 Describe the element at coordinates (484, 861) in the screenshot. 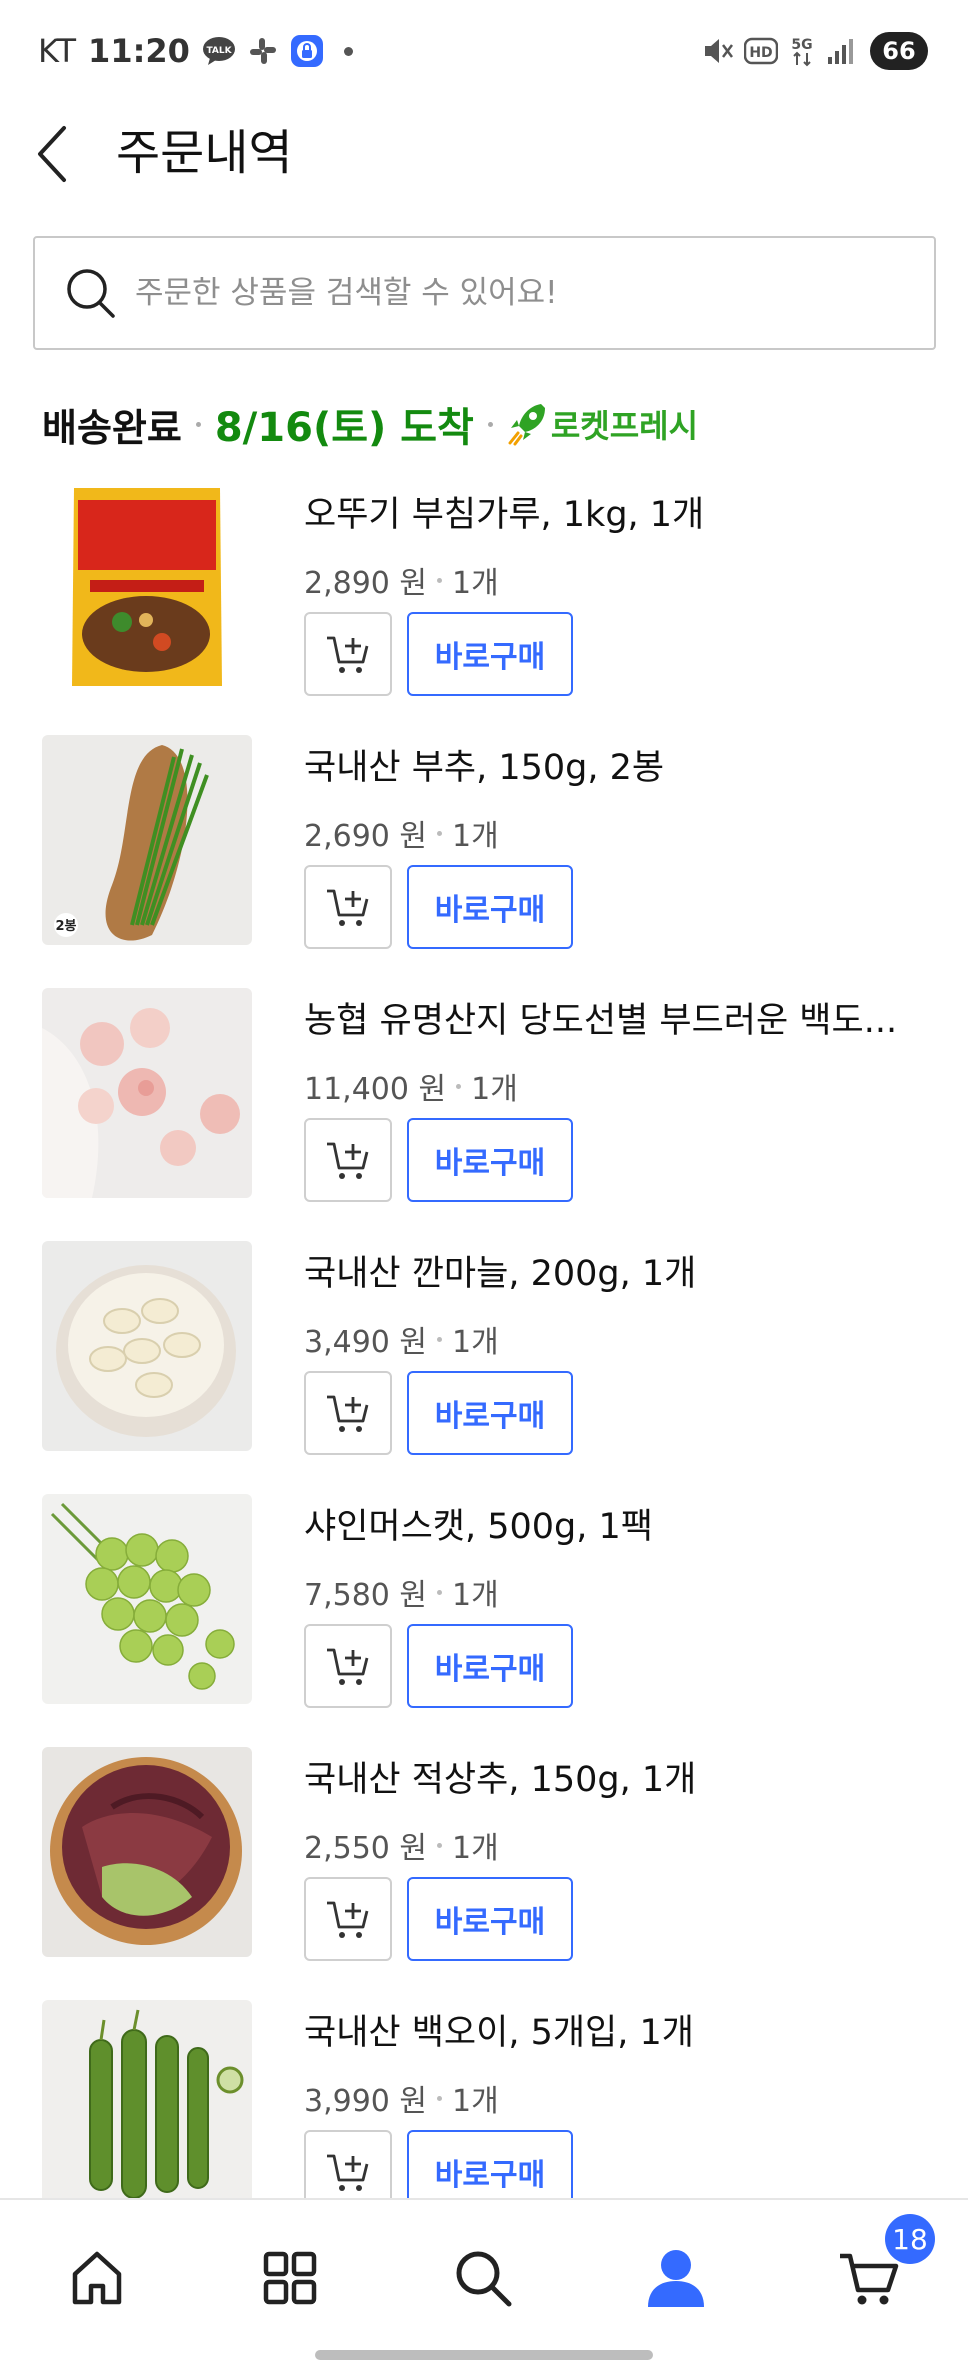

I see `order-item: 2봉 국내산 부추, 150g, 2봉 2,690 원 1개 바로구매` at that location.